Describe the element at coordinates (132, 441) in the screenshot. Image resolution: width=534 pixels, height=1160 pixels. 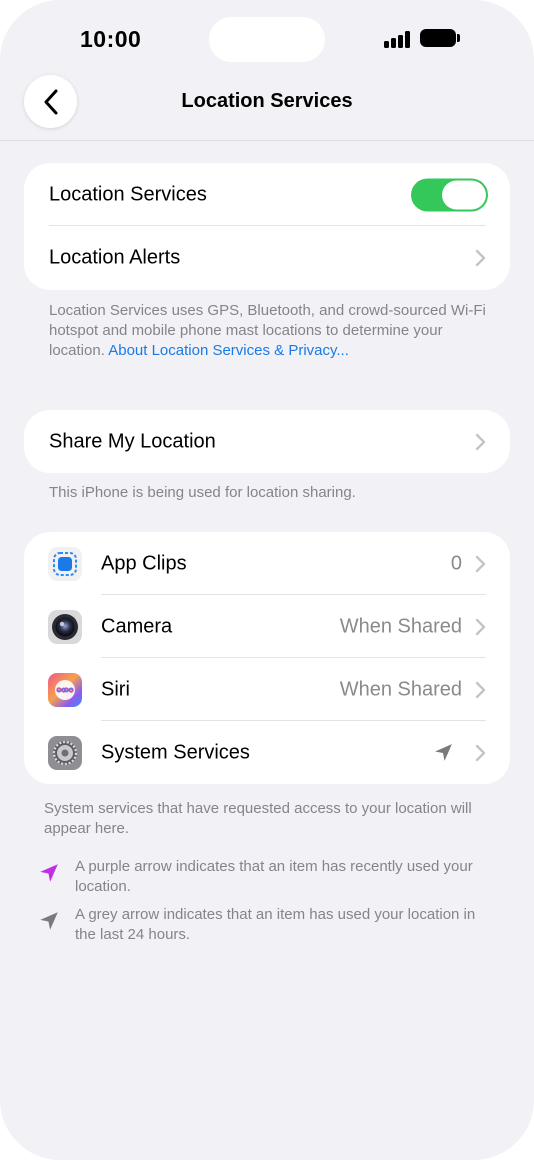
I see `share-my-location-label: Share My Location` at that location.